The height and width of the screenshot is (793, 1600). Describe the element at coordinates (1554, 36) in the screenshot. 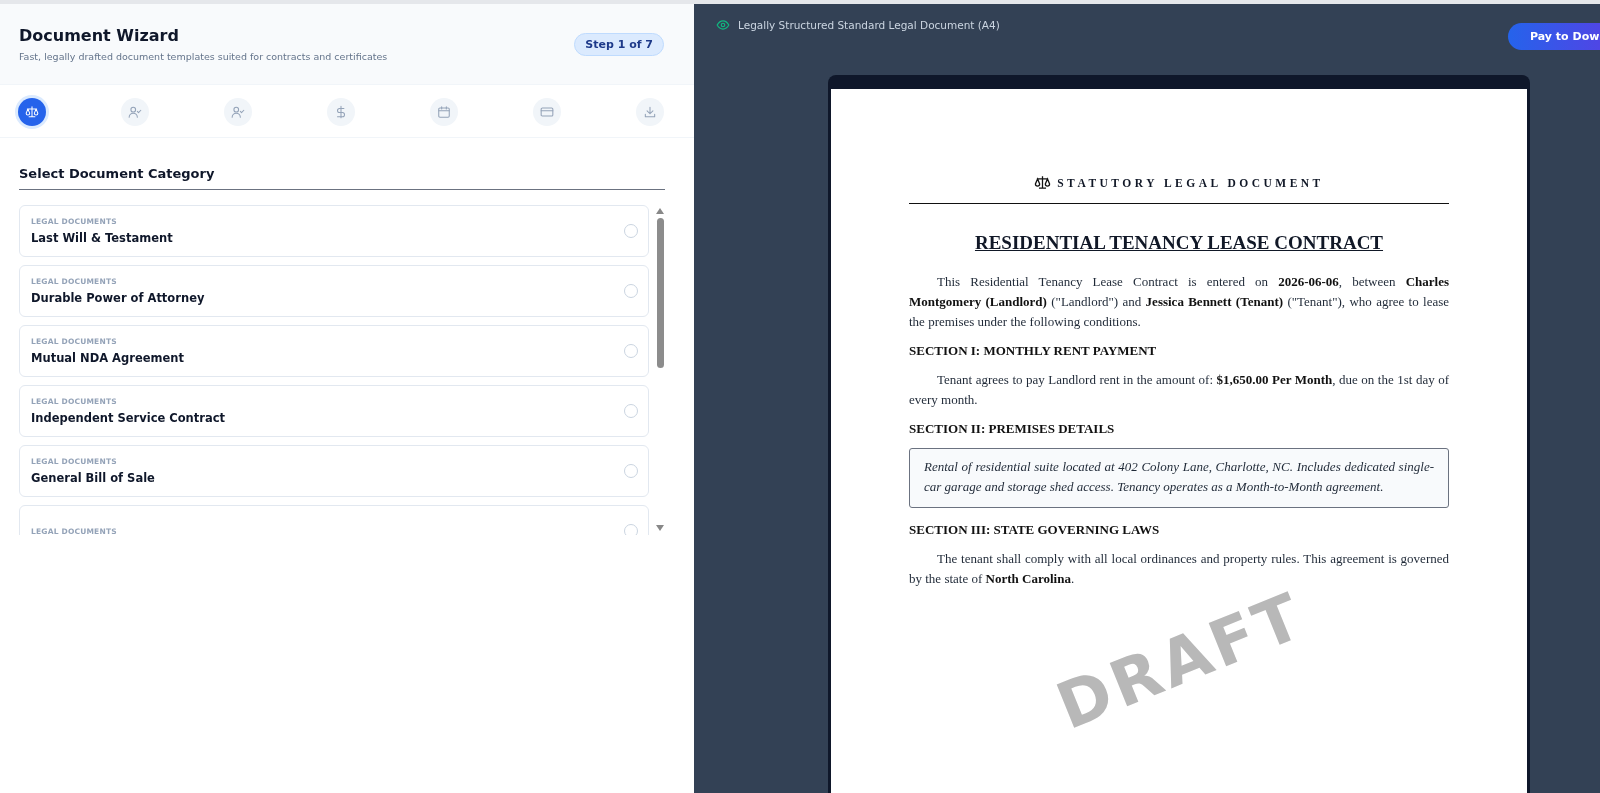

I see `pay-button: Pay to Dow` at that location.